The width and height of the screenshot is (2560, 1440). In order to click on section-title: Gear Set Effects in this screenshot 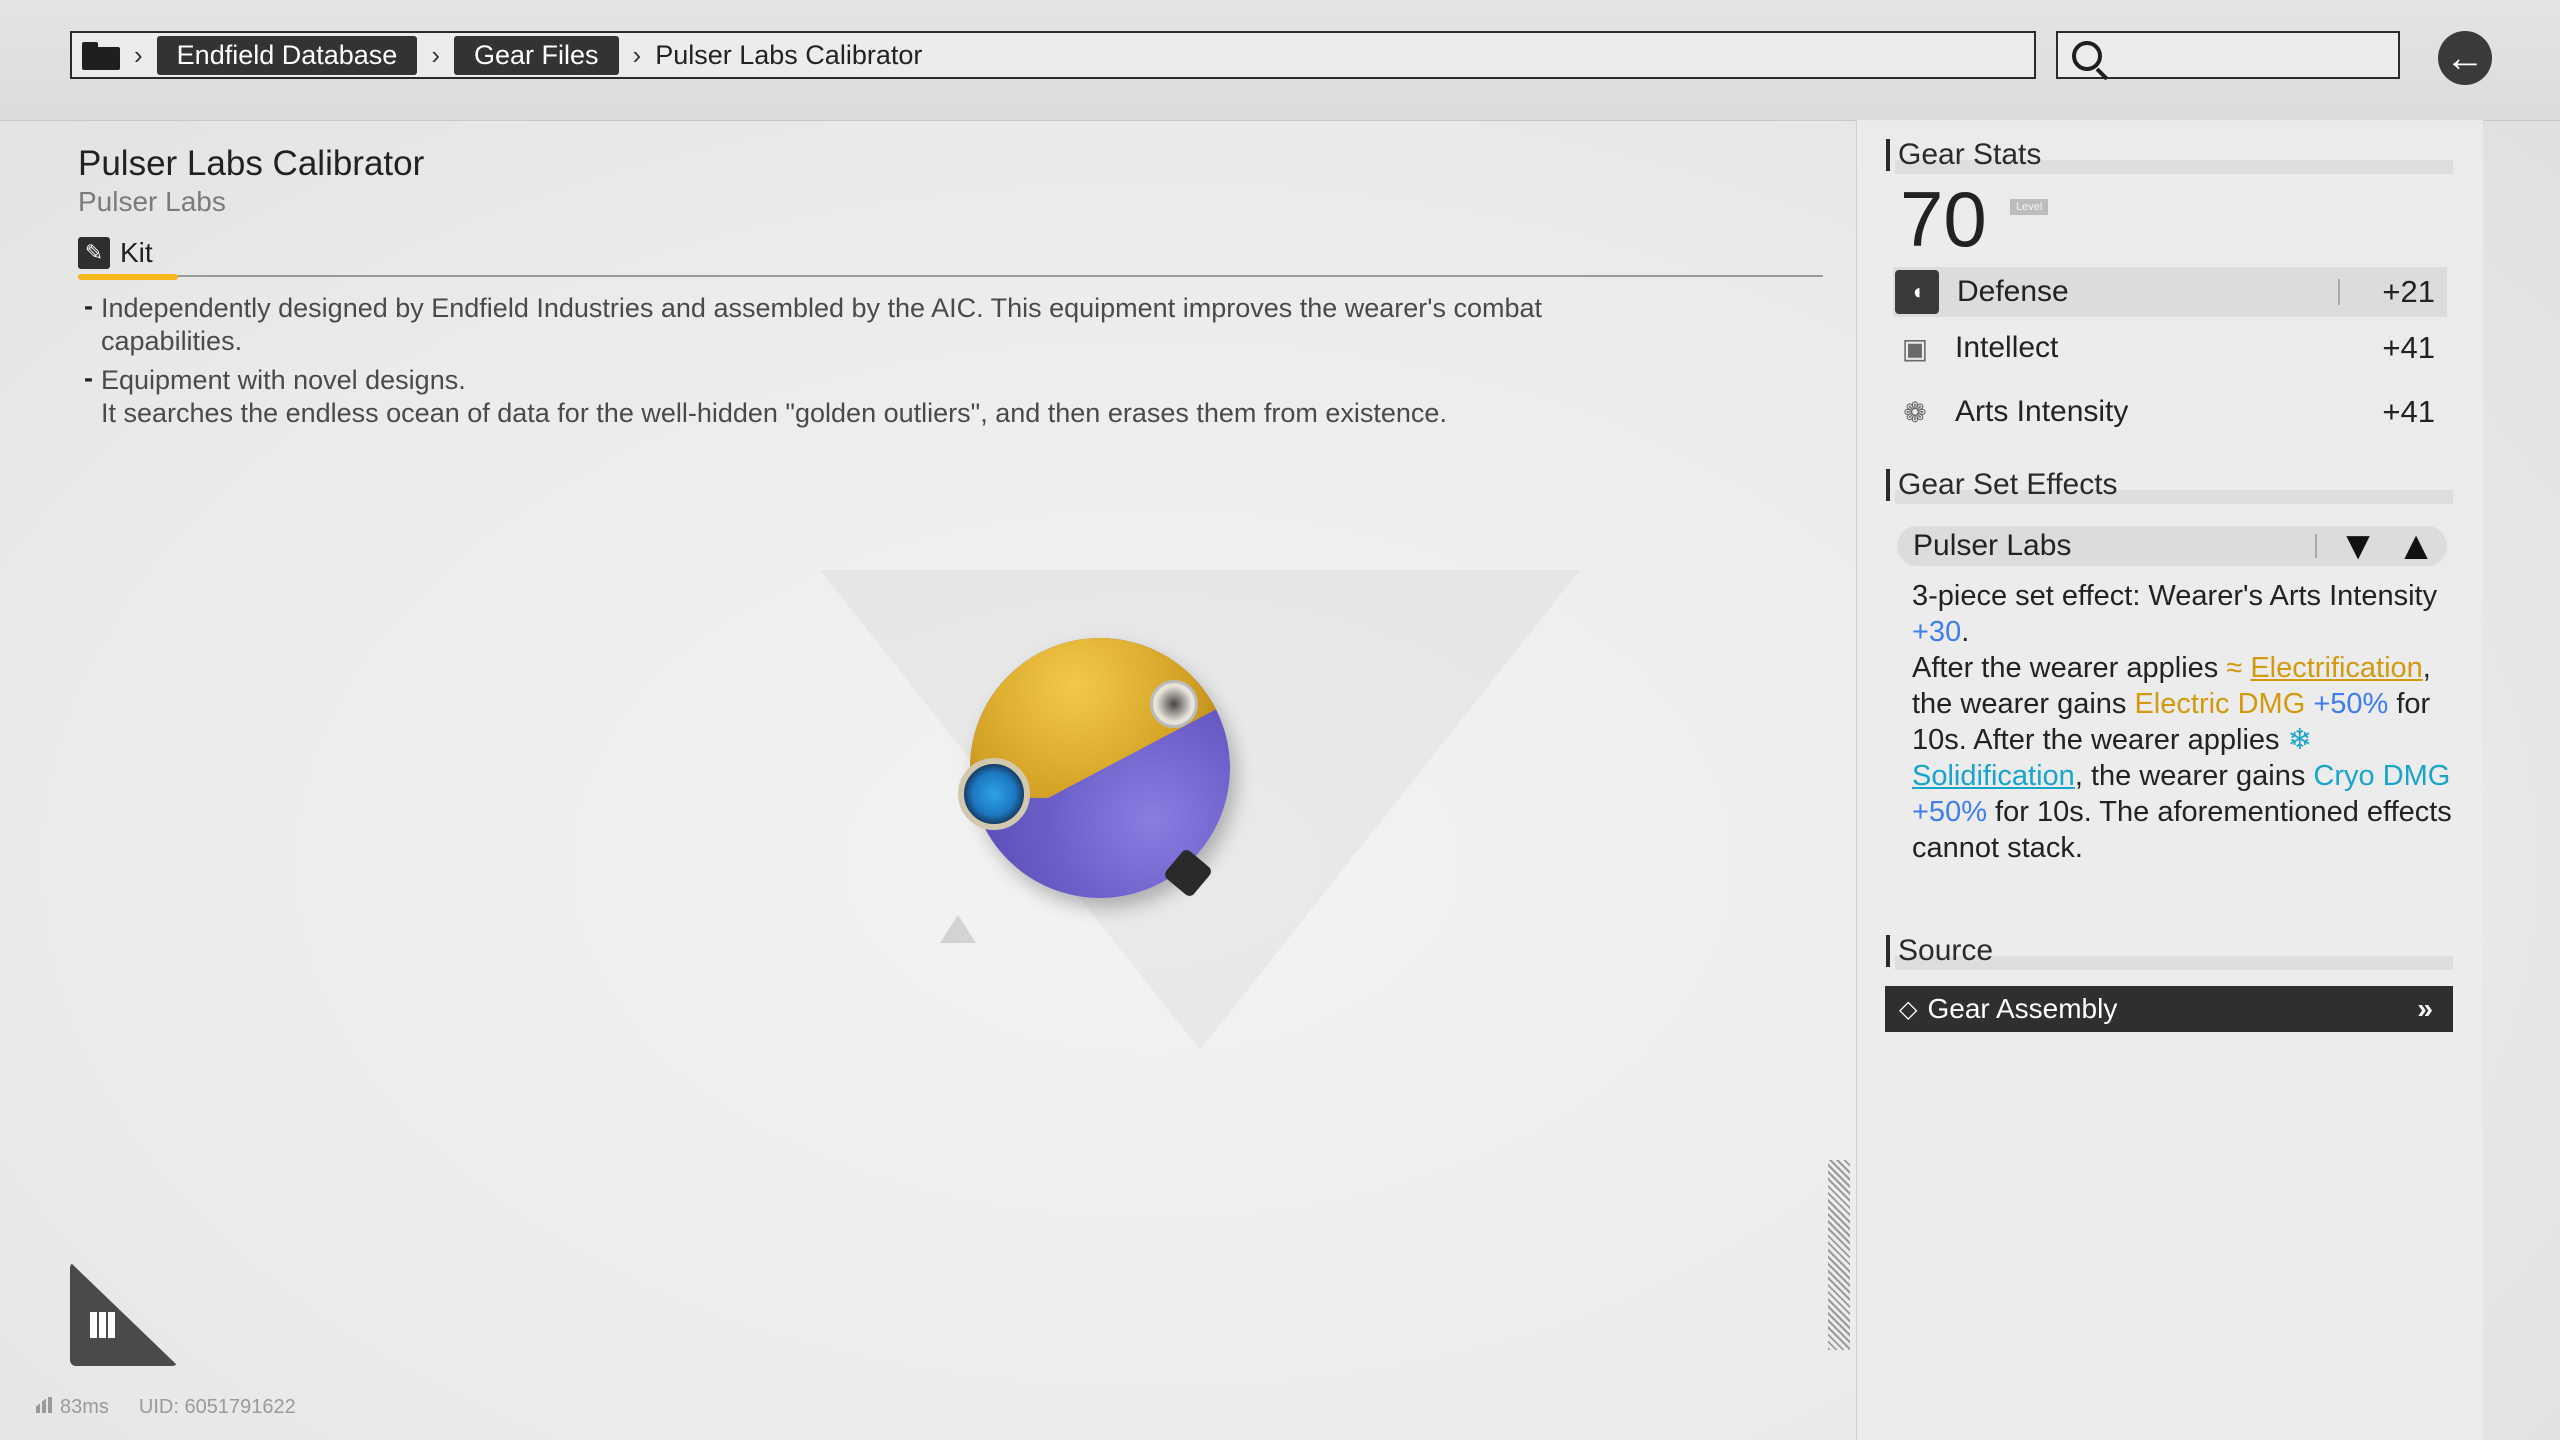, I will do `click(2008, 484)`.